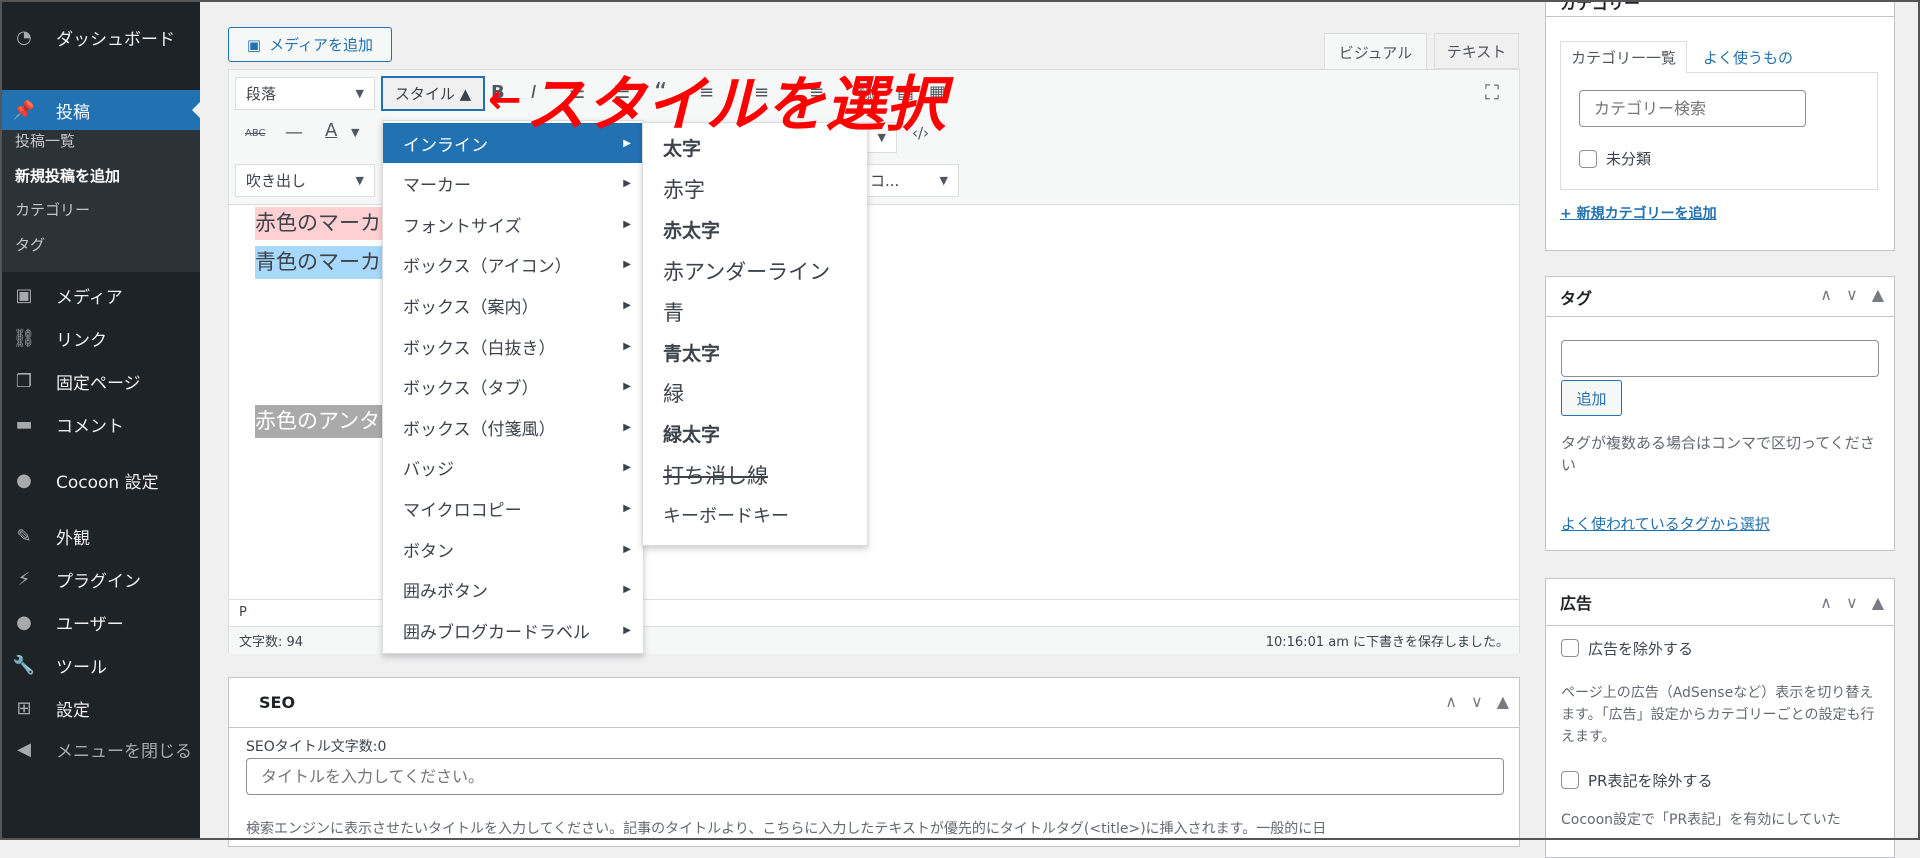 Image resolution: width=1920 pixels, height=858 pixels. Describe the element at coordinates (513, 184) in the screenshot. I see `style-menu-item: マーカー ▶` at that location.